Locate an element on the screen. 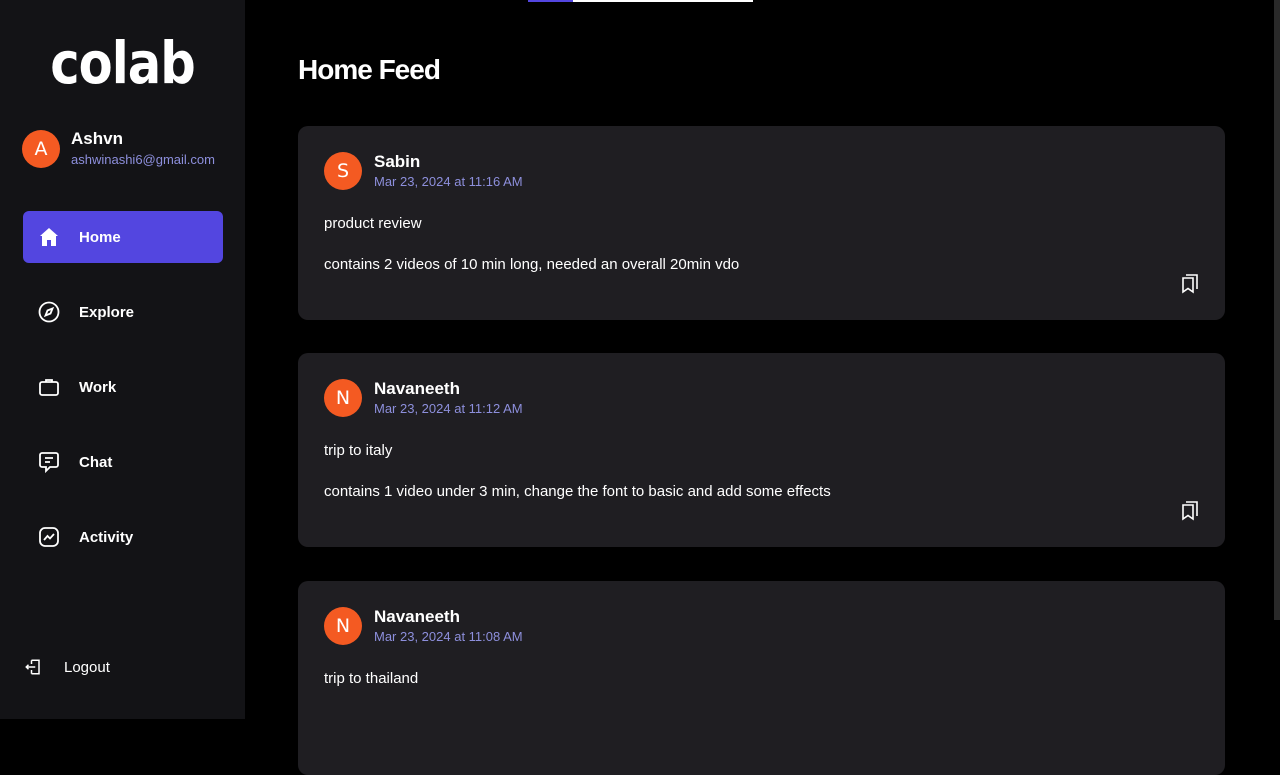 The image size is (1280, 775). user-profile: A Ashvn ashwinashi6@gmail.com is located at coordinates (118, 148).